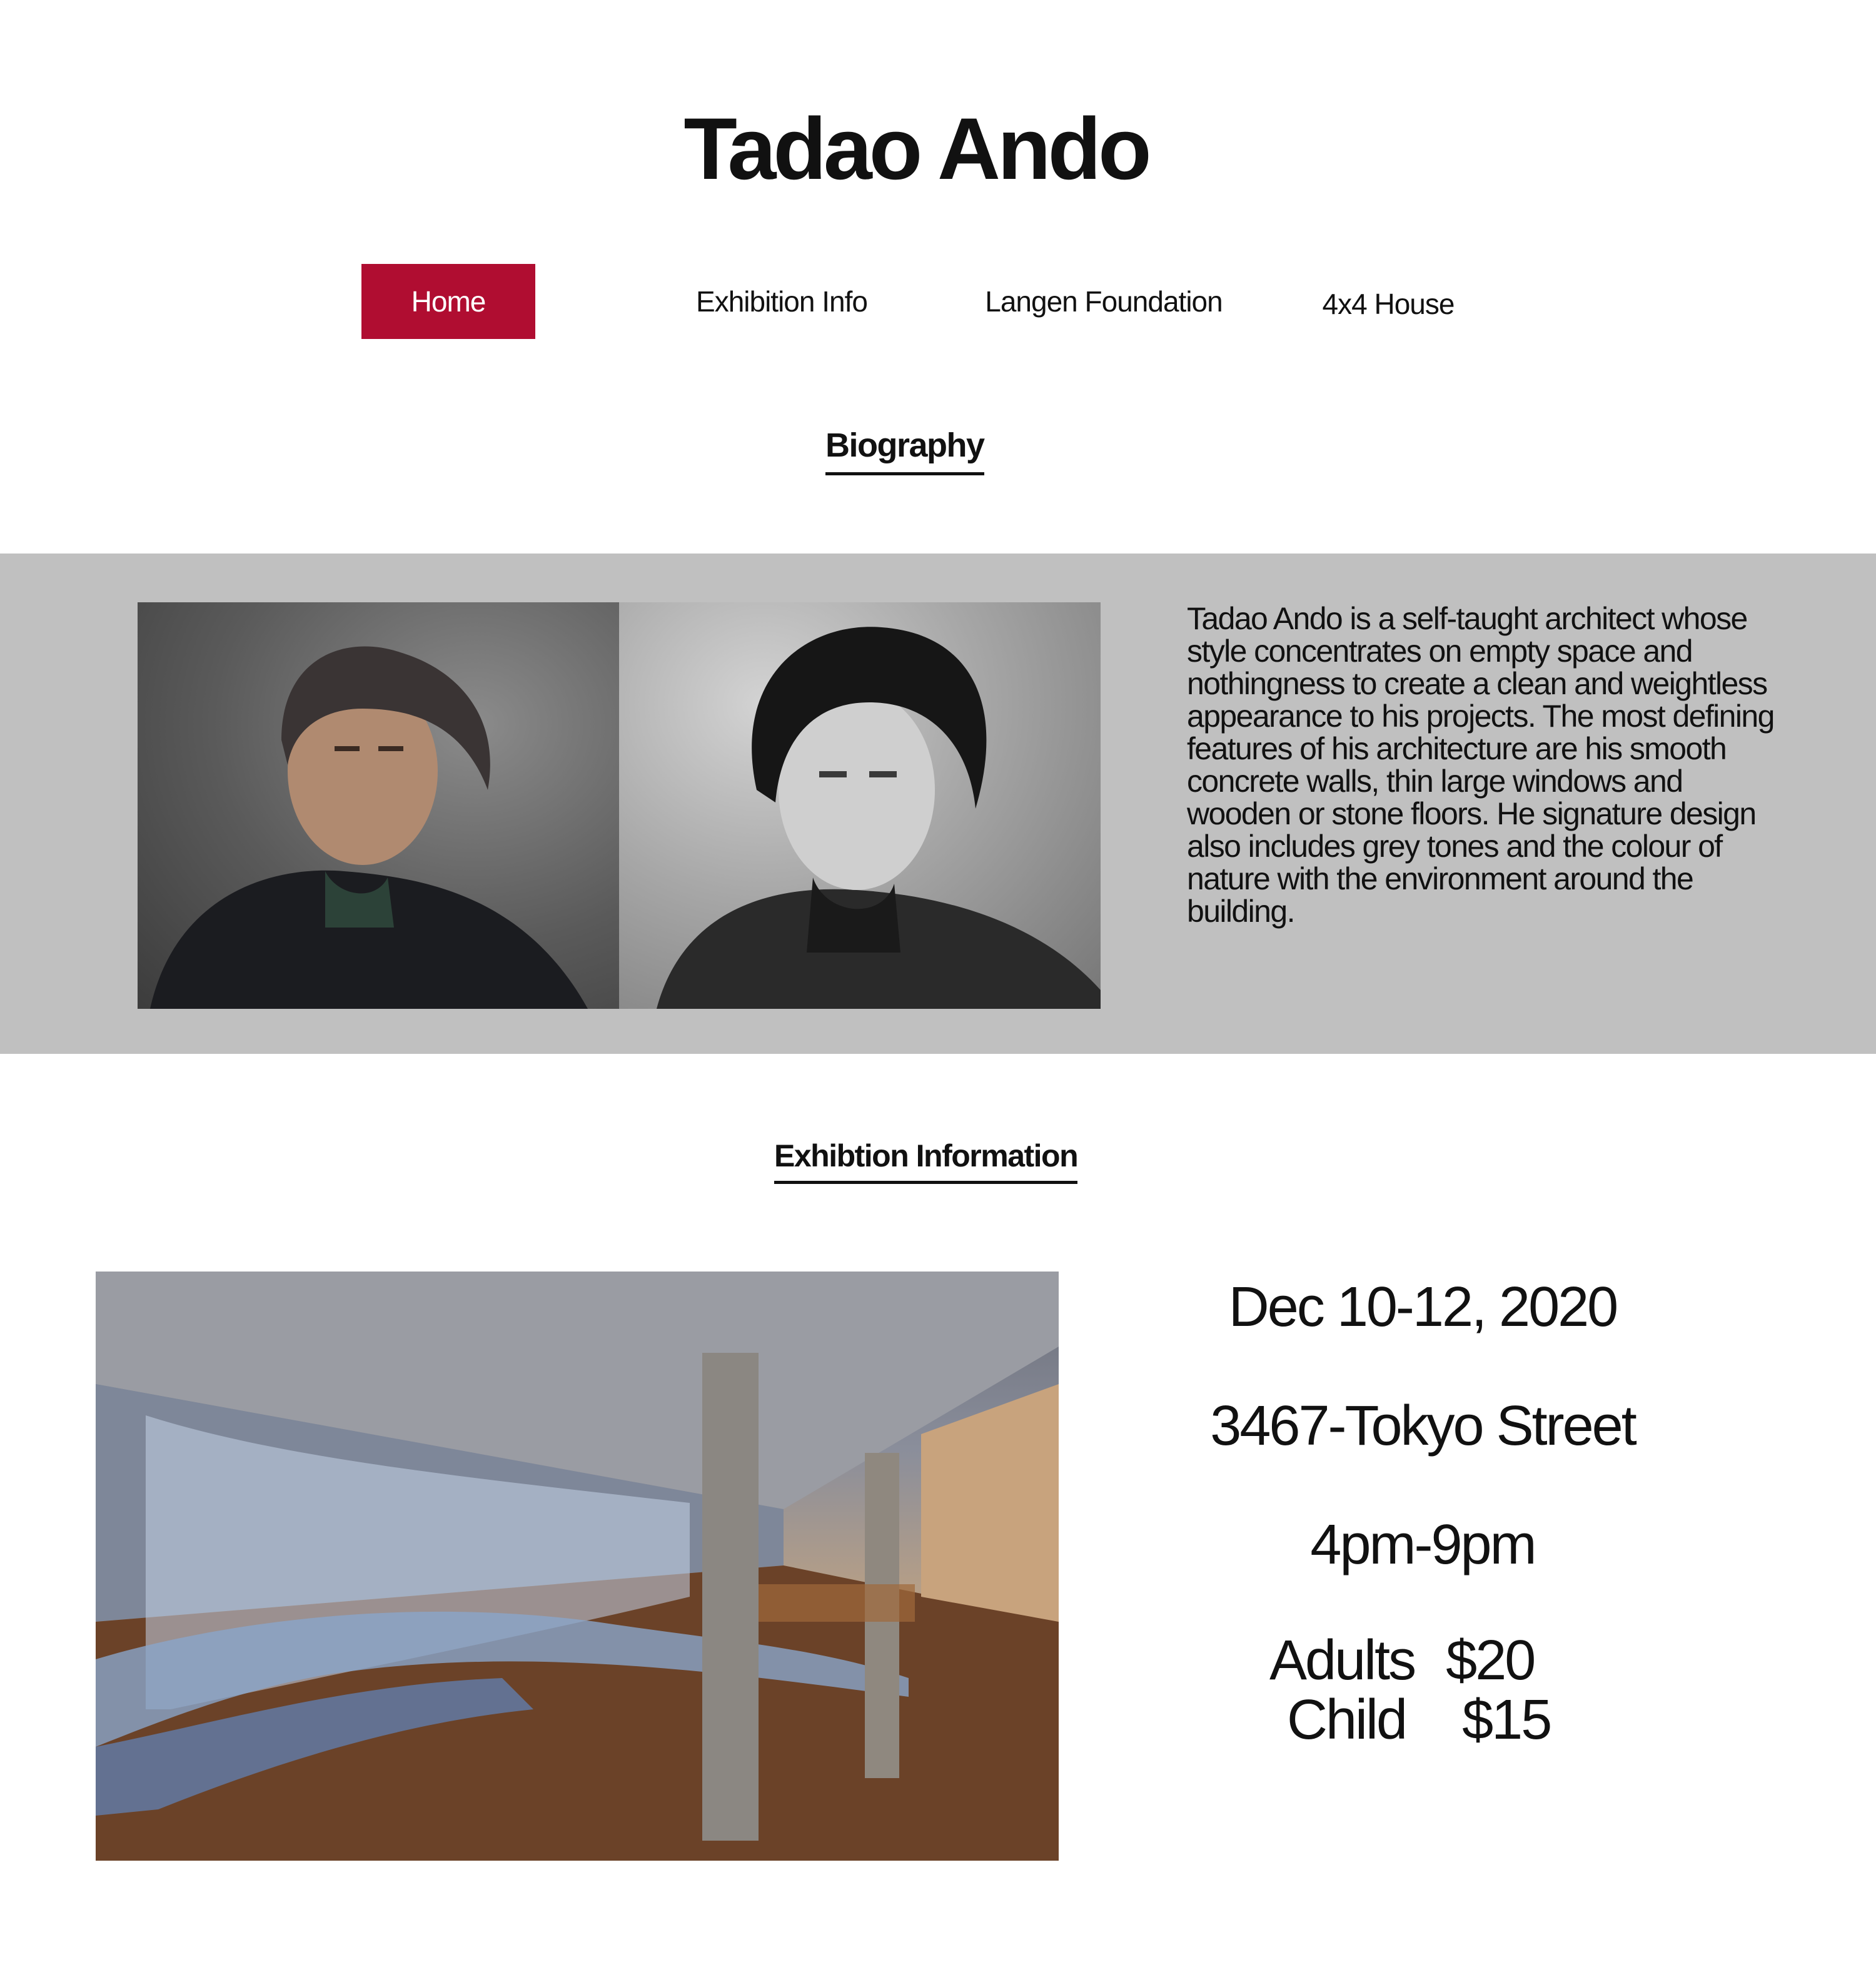 Image resolution: width=1876 pixels, height=1972 pixels. Describe the element at coordinates (448, 301) in the screenshot. I see `nav-home: Home` at that location.